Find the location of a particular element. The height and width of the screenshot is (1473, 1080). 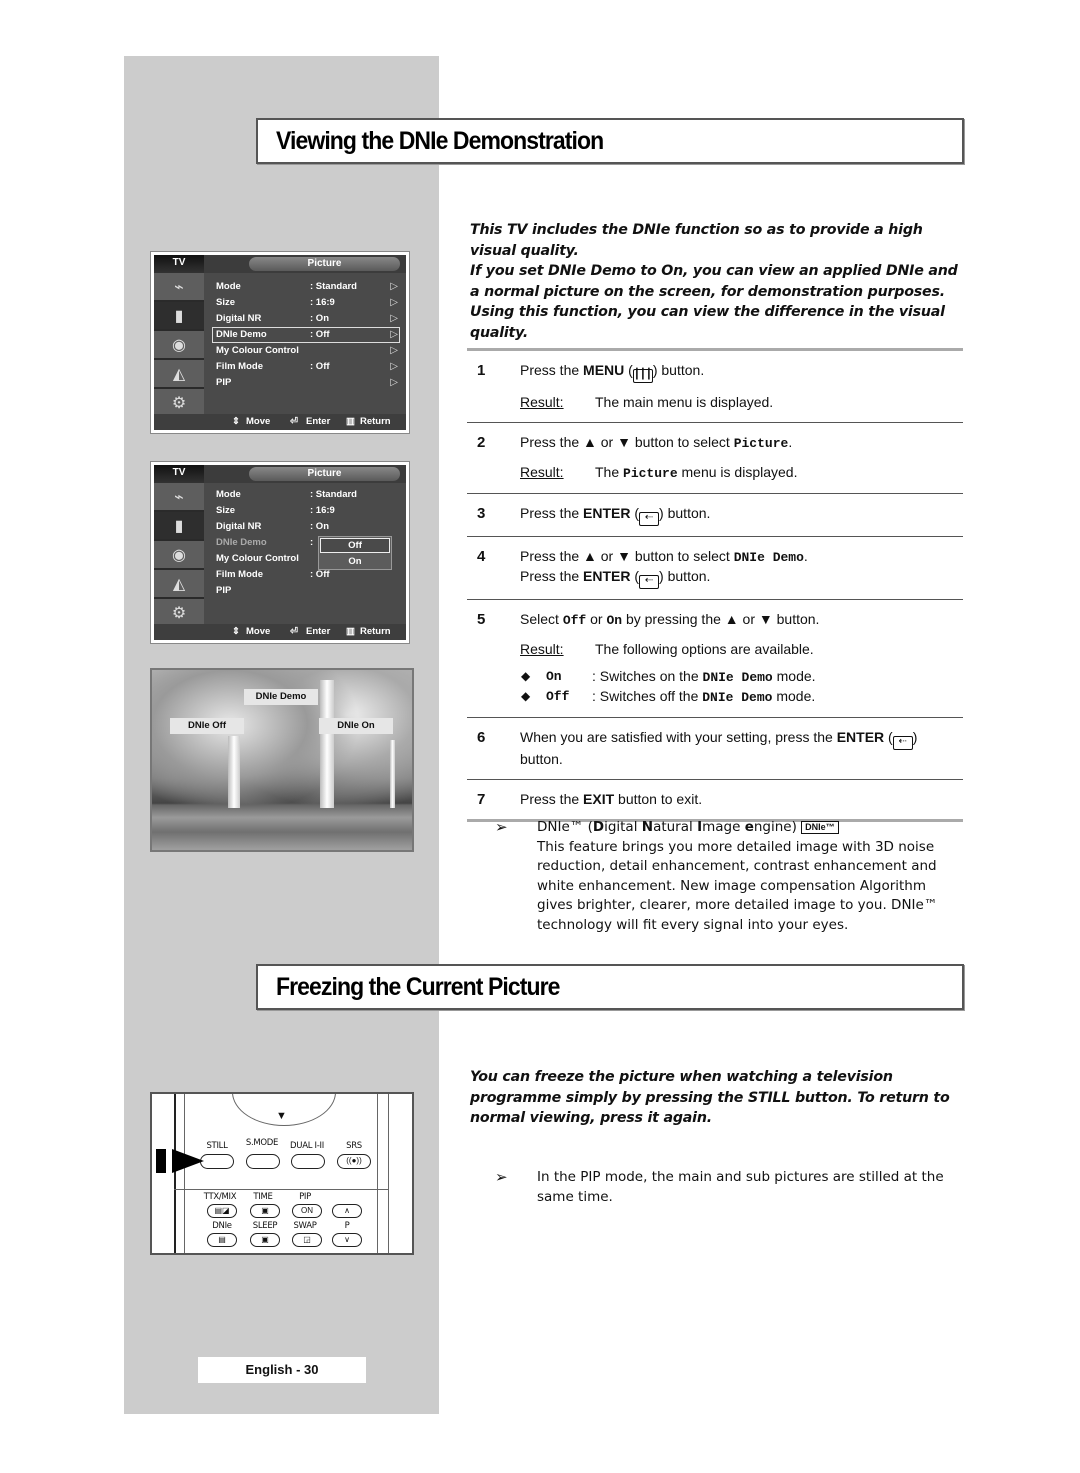

osd-row-my-colour-control: My Colour Control ▷ is located at coordinates (306, 351).